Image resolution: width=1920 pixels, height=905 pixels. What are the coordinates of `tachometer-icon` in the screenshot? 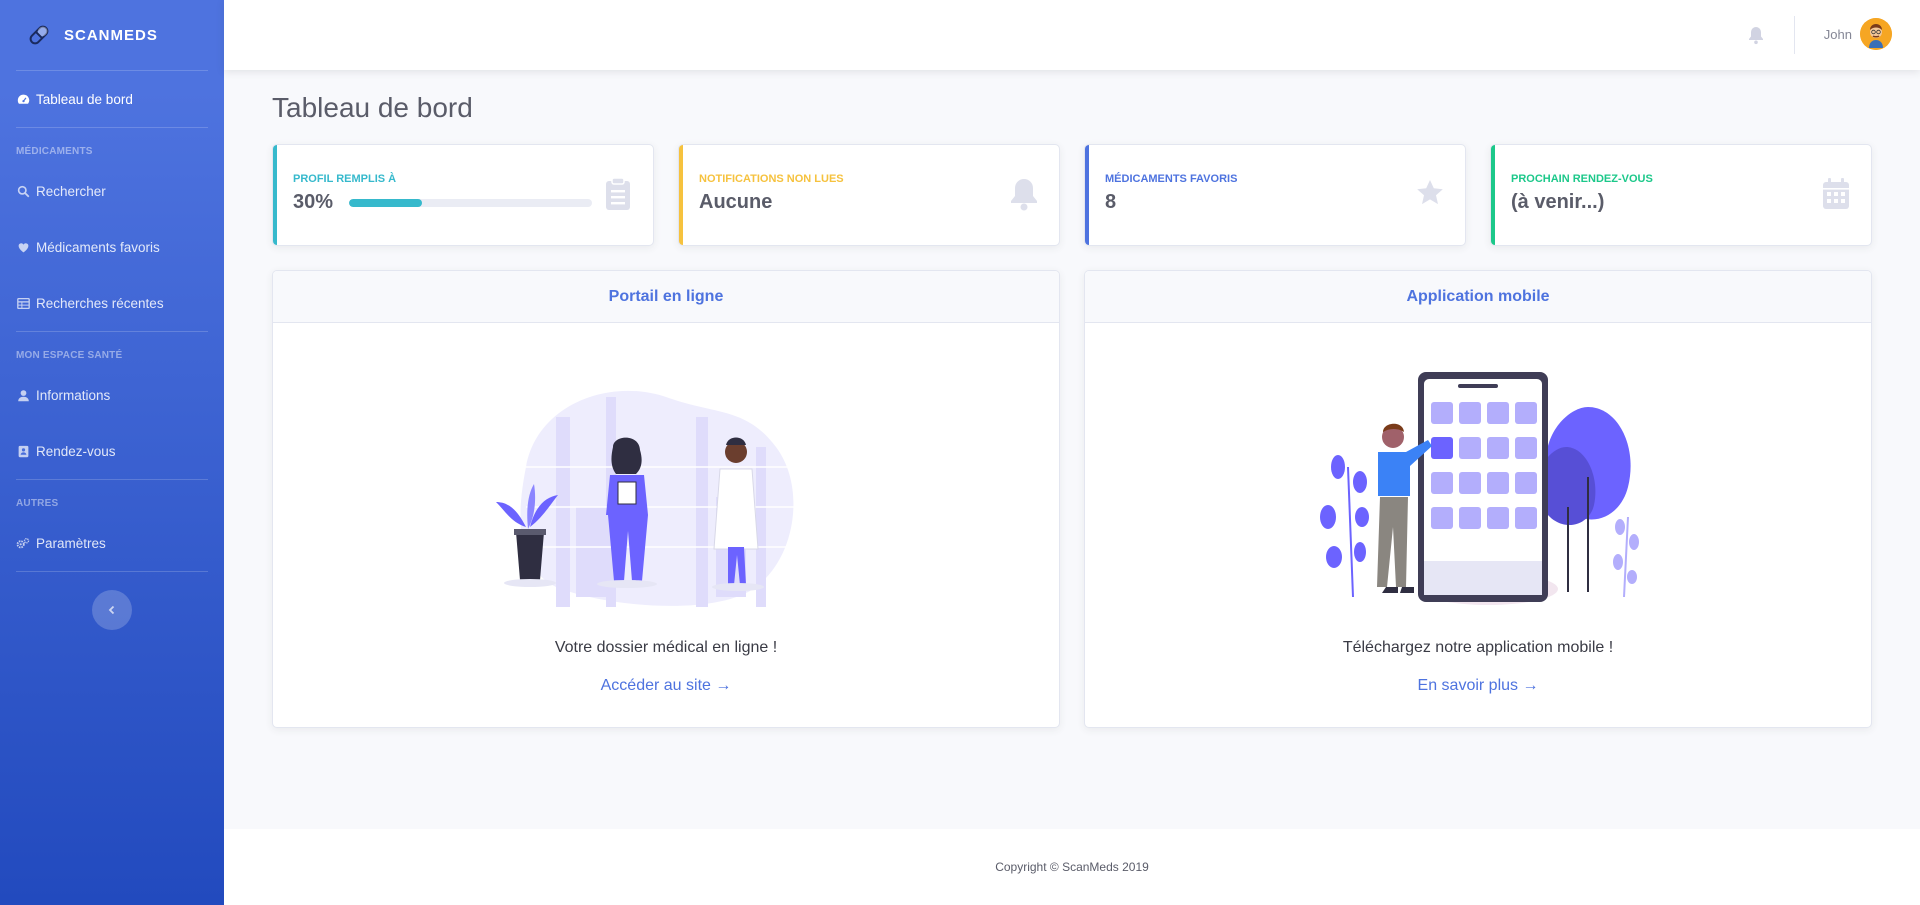 It's located at (23, 99).